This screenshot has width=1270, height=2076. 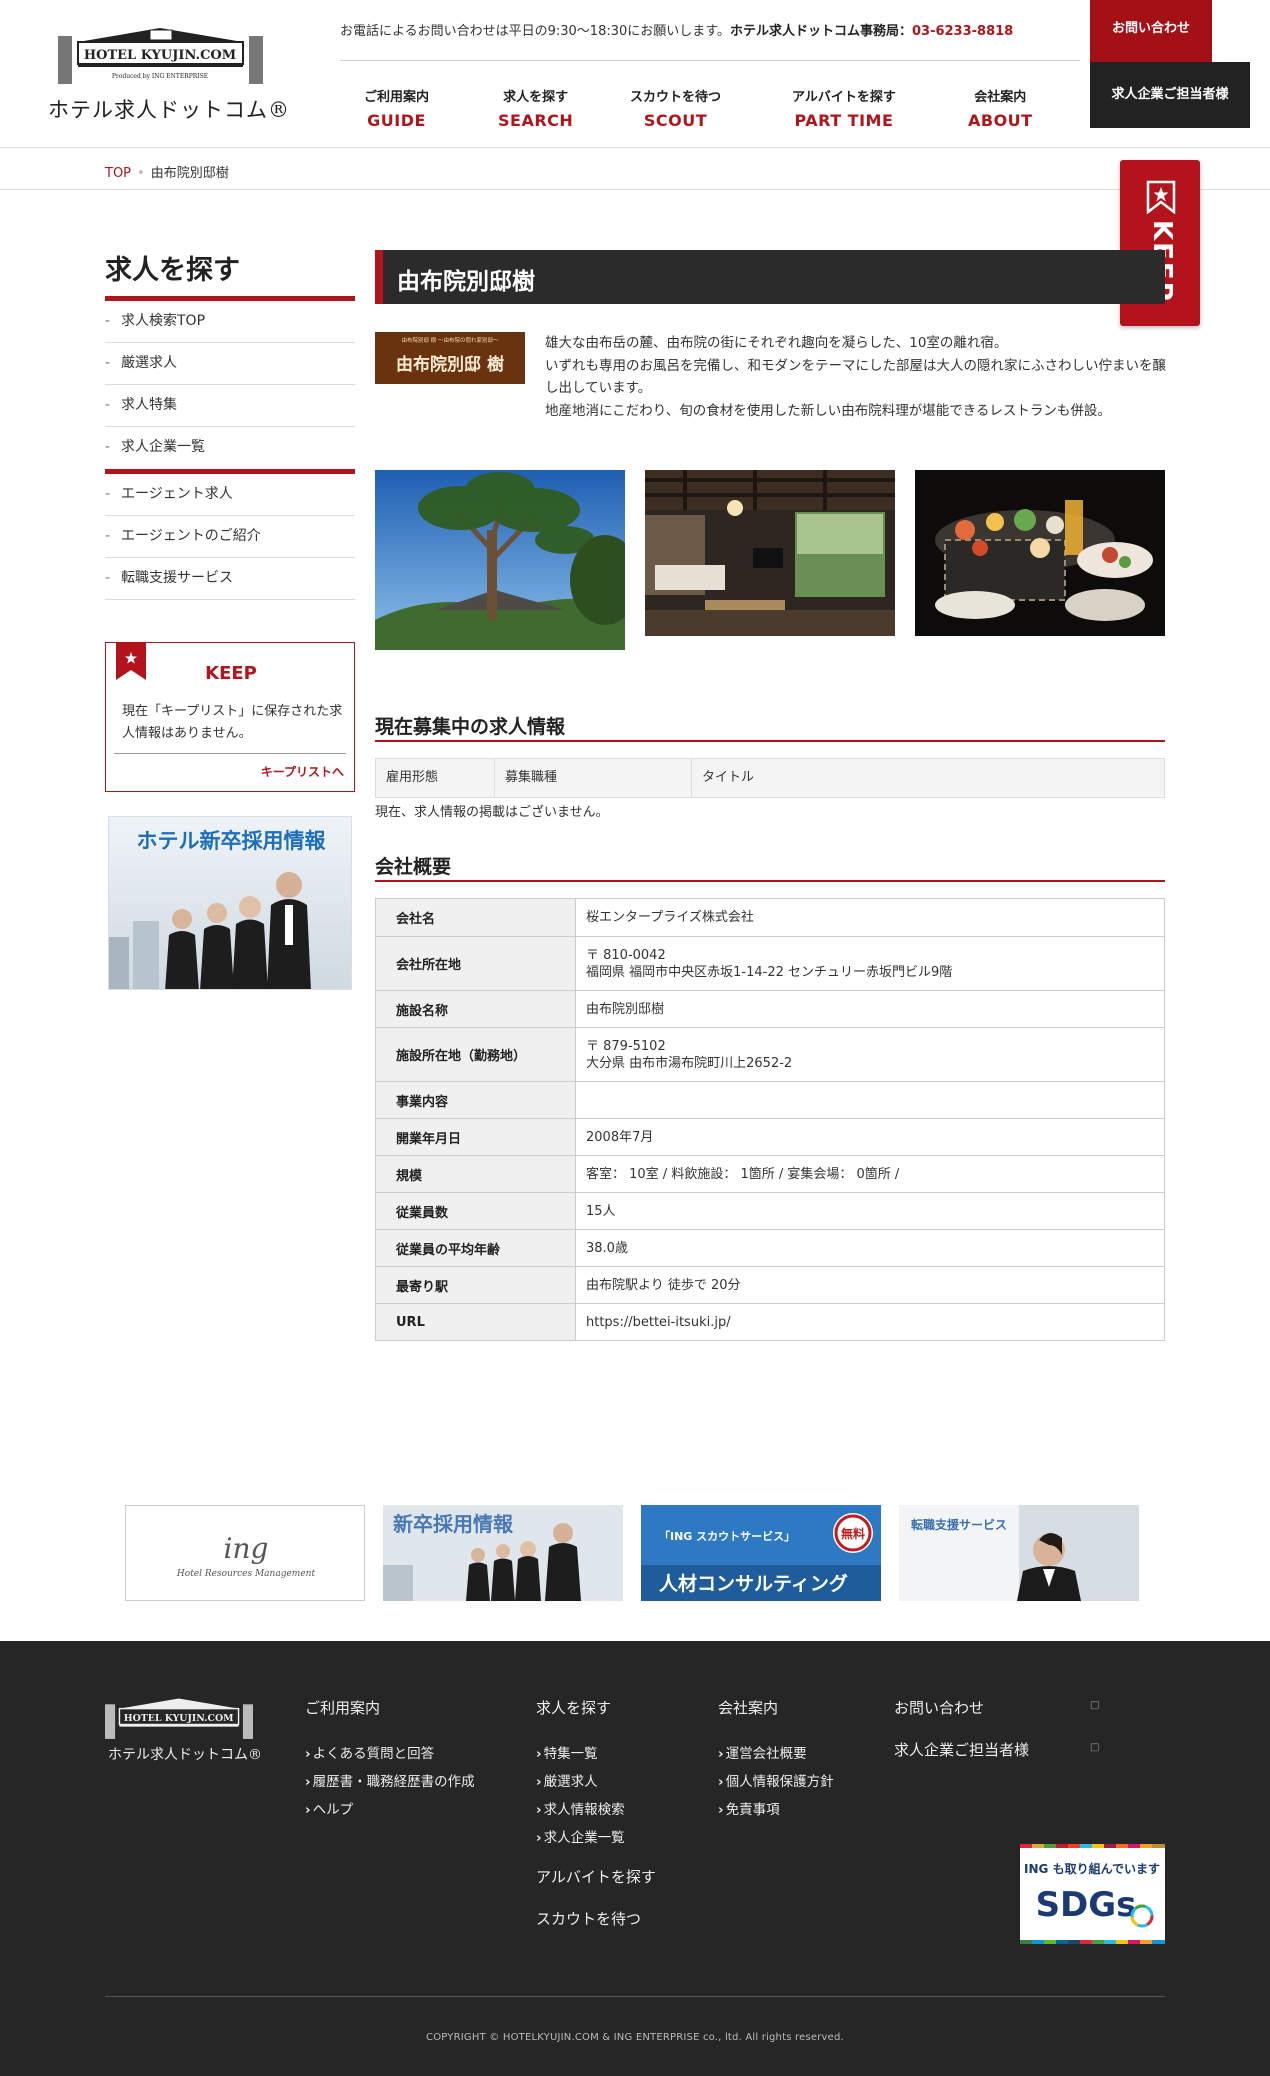 I want to click on svg-text: Produced by ING ENTERPRISE, so click(x=160, y=76).